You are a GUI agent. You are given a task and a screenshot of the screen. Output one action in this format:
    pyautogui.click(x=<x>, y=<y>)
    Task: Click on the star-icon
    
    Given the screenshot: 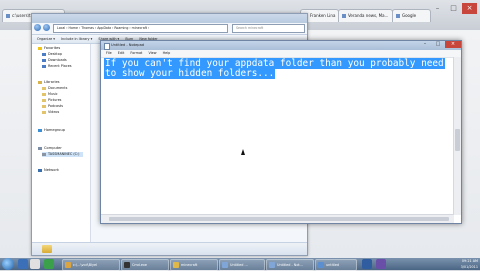 What is the action you would take?
    pyautogui.click(x=40, y=48)
    